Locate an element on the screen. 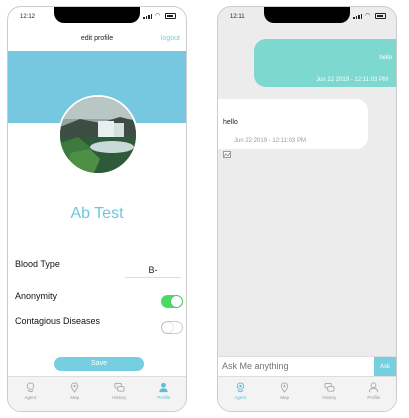 The width and height of the screenshot is (409, 418). nav-bar: edit profile logout is located at coordinates (97, 39).